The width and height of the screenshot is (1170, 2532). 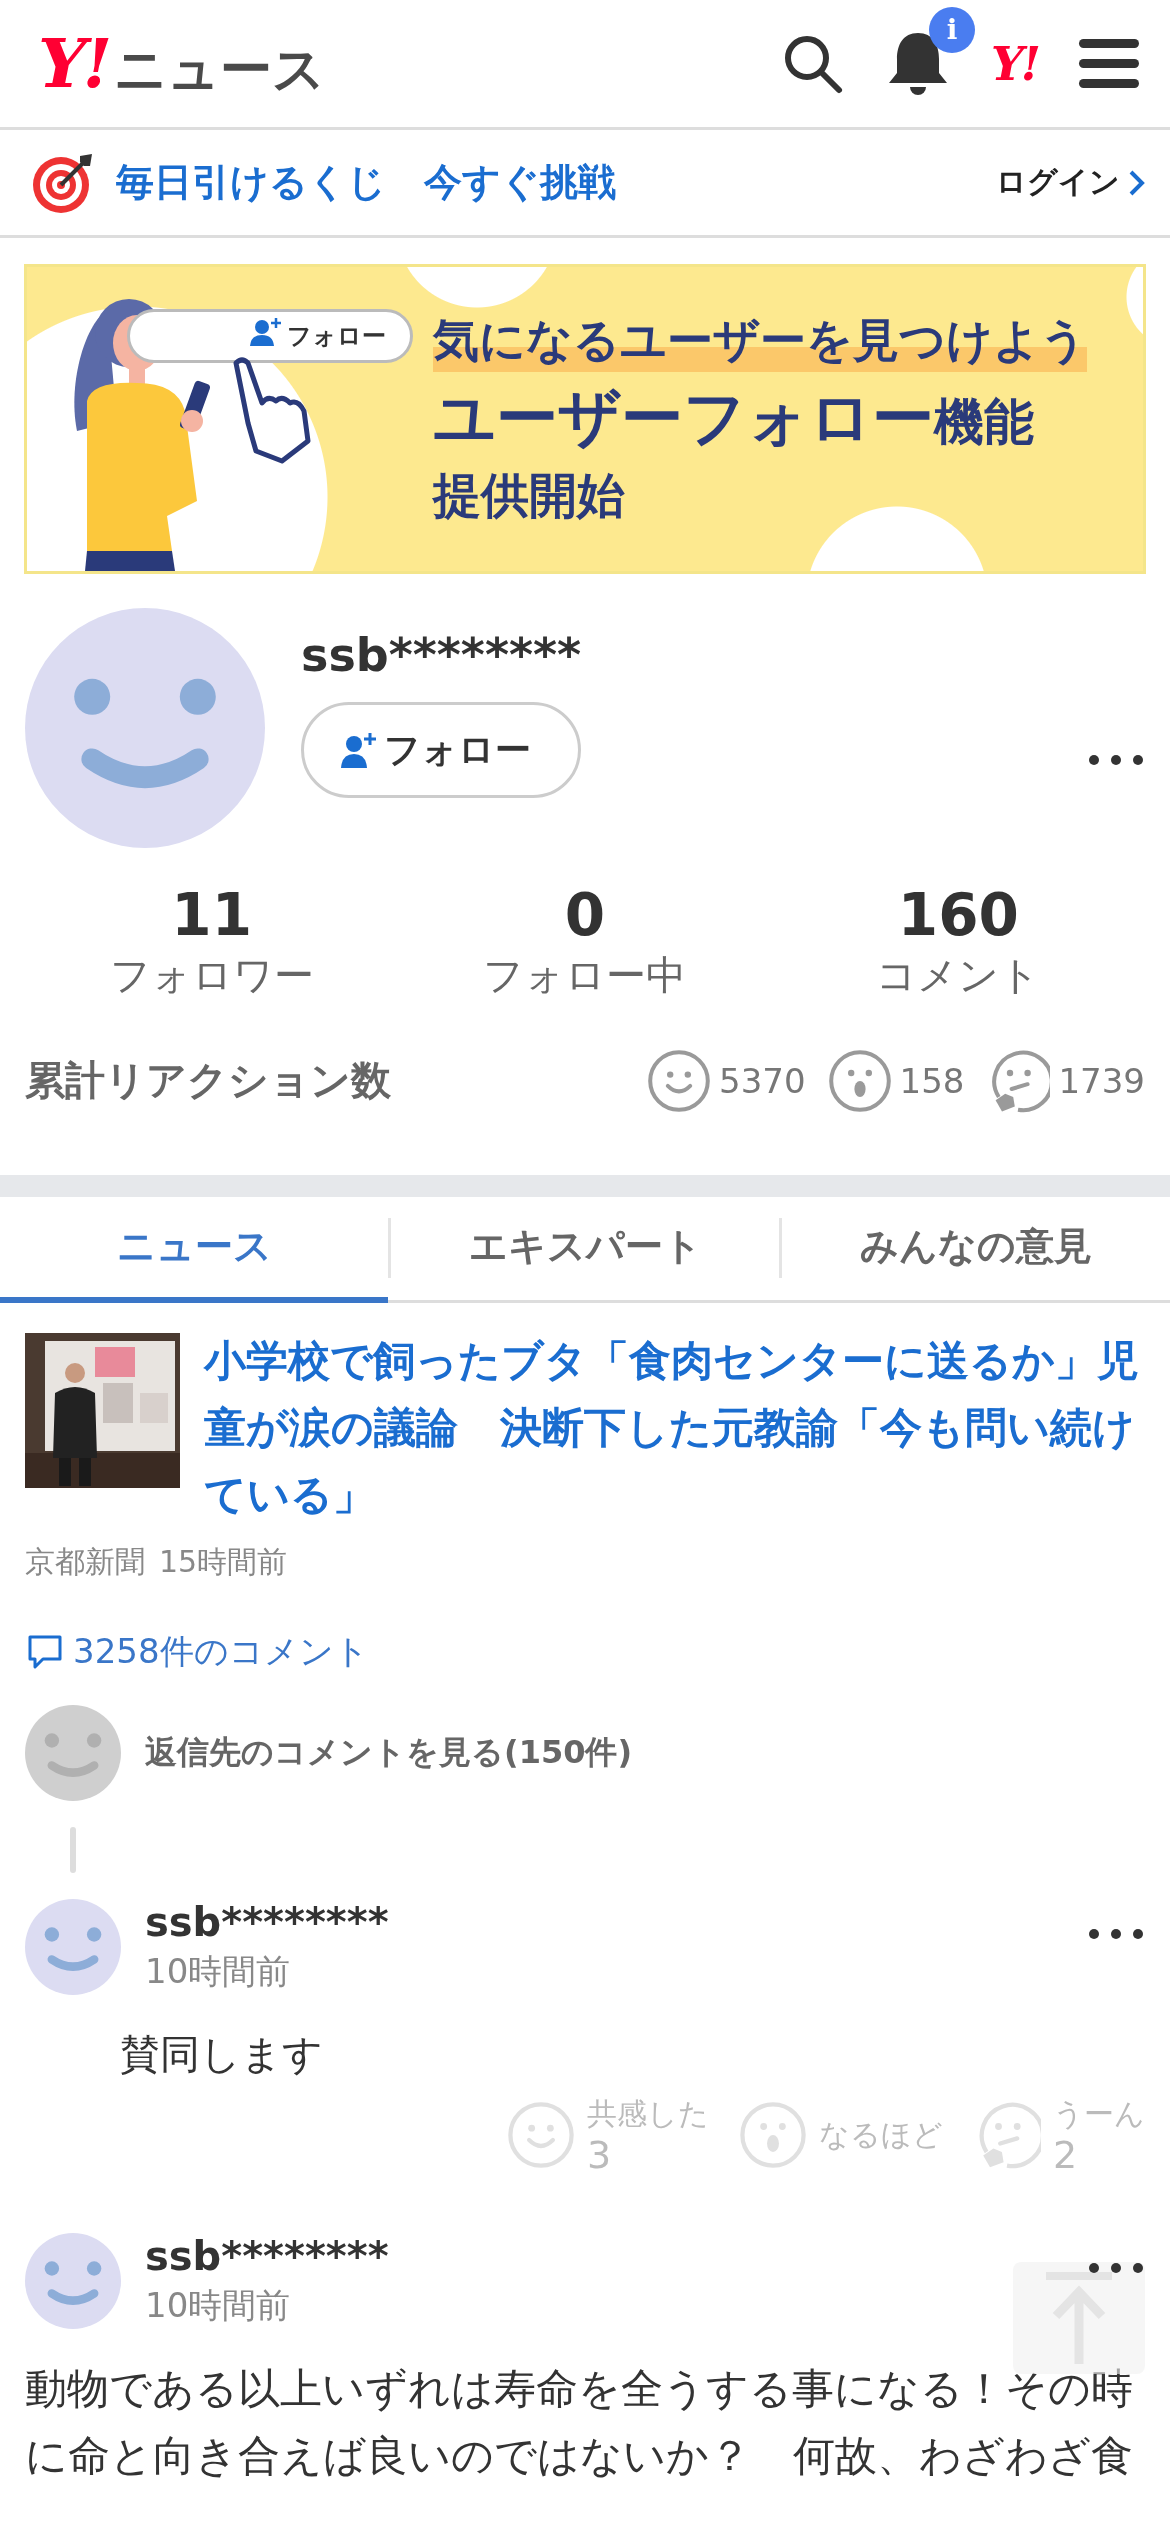 I want to click on logo: Y!, so click(x=73, y=62).